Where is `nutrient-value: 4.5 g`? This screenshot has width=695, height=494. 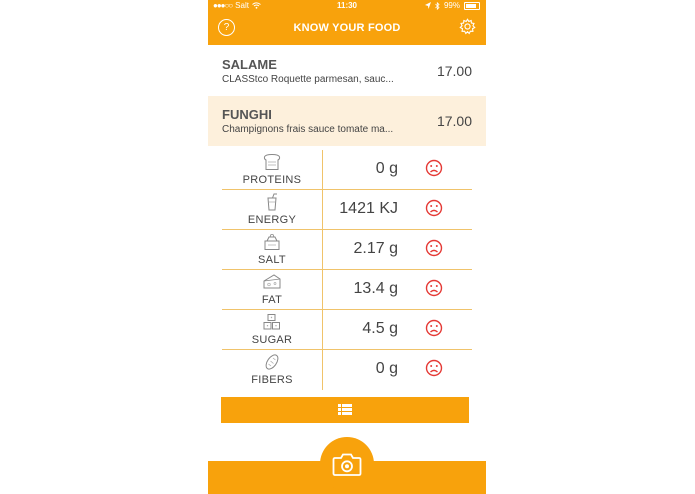 nutrient-value: 4.5 g is located at coordinates (380, 328).